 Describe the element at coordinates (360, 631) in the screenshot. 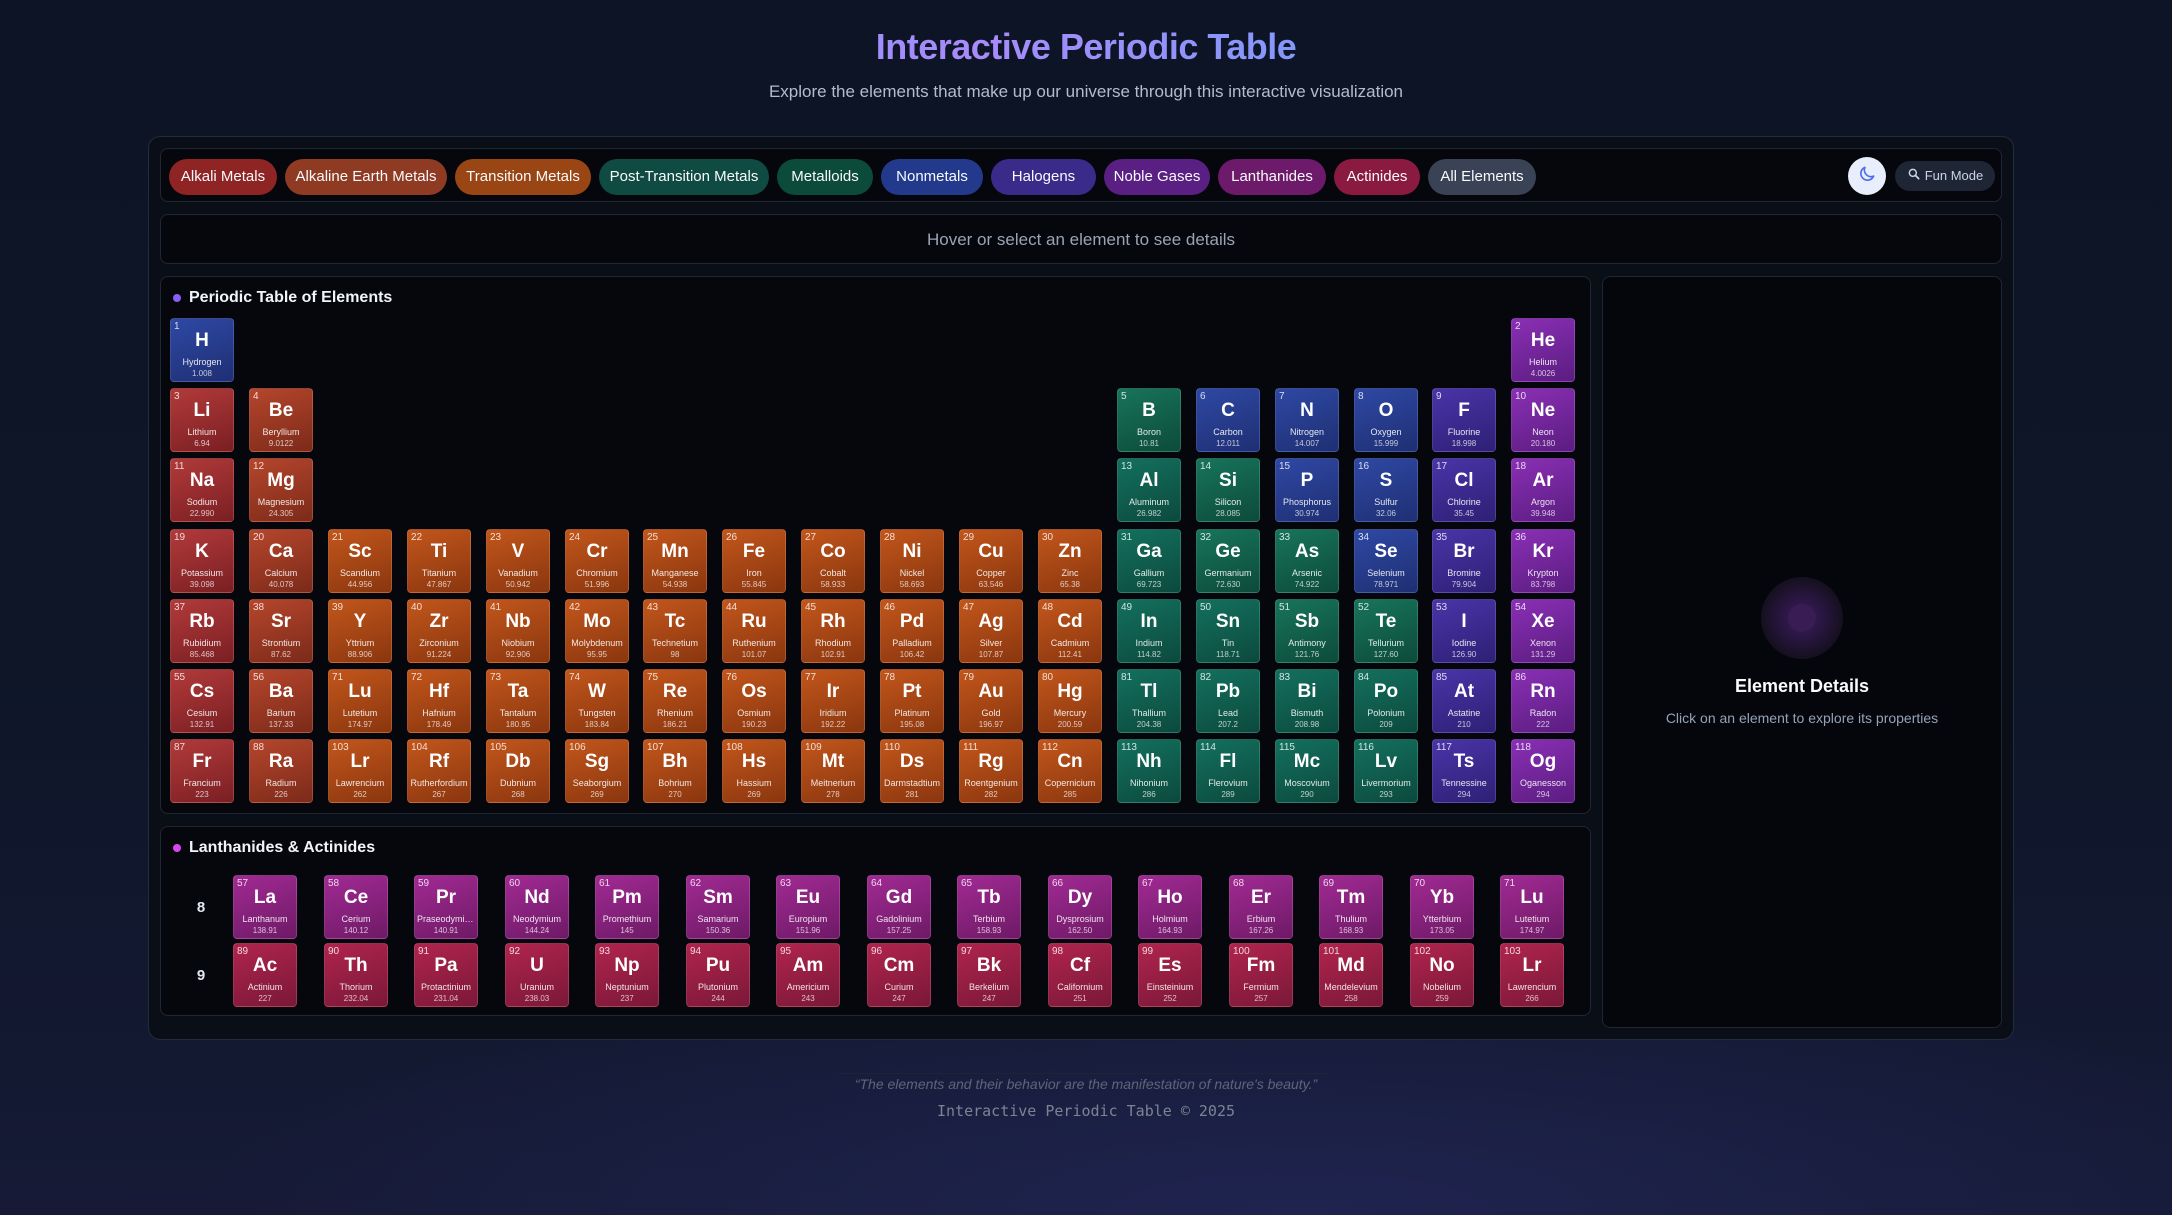

I see `element-tile: 39 Y Yttrium 88.906` at that location.